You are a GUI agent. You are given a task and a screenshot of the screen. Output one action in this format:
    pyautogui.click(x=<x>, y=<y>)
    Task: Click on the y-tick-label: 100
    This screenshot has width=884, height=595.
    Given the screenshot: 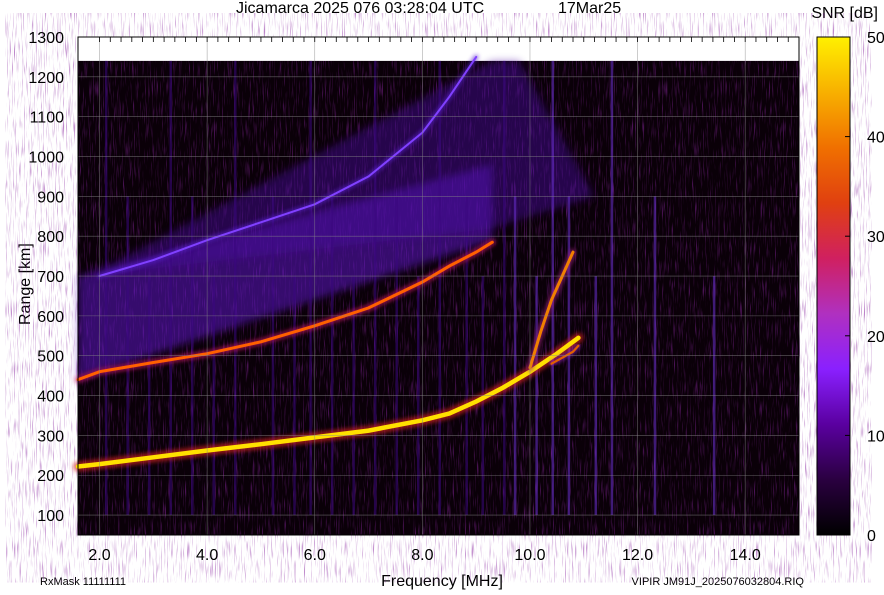 What is the action you would take?
    pyautogui.click(x=50, y=516)
    